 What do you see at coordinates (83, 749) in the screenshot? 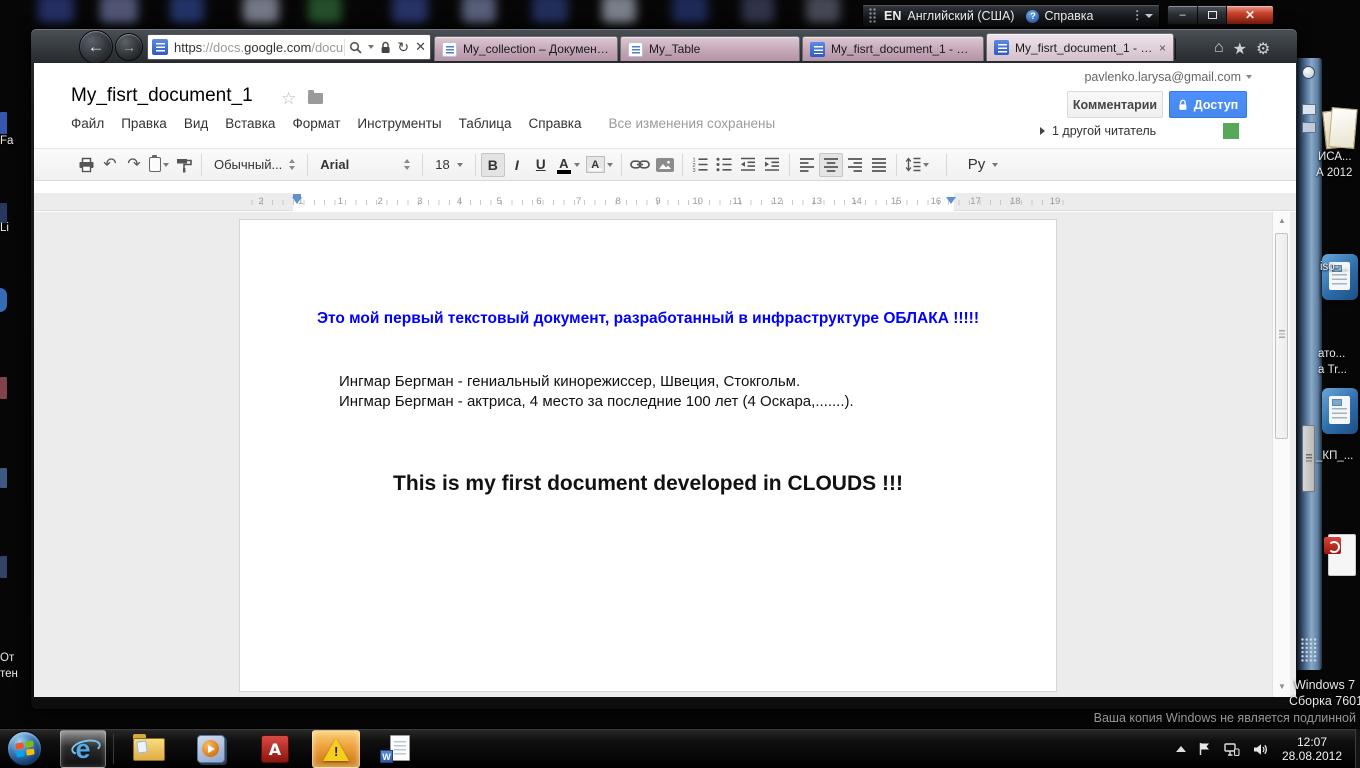
I see `taskbar-ie-button: e` at bounding box center [83, 749].